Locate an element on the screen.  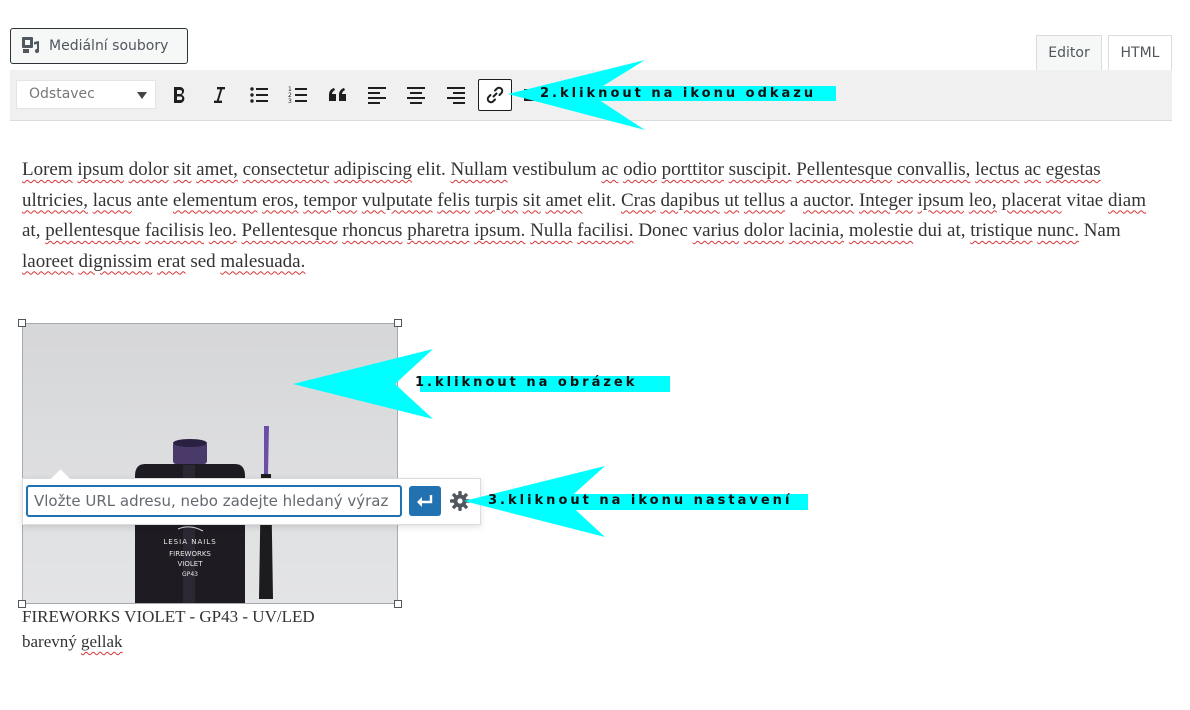
paragraph-word: Nulla is located at coordinates (551, 230).